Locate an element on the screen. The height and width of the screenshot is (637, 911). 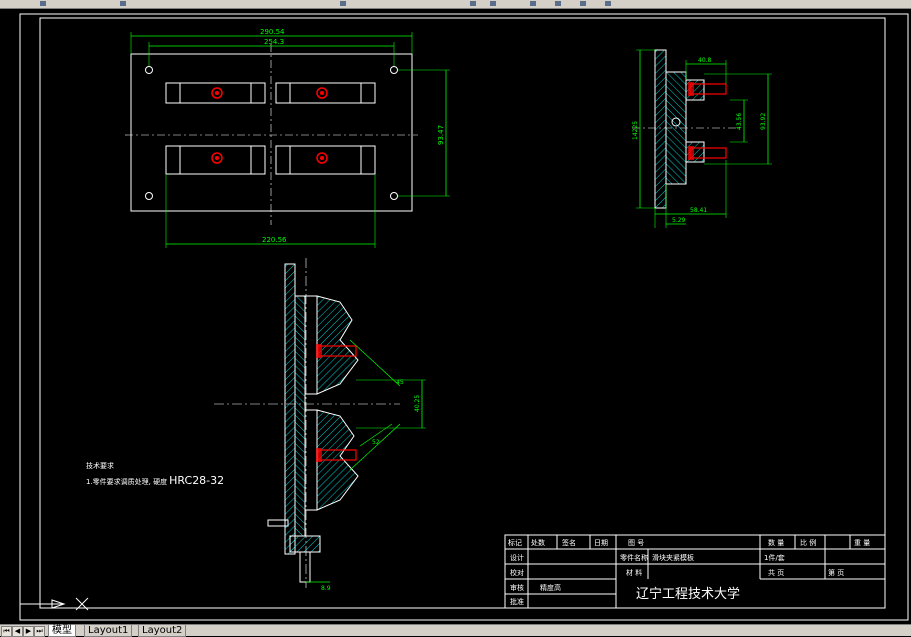
top-view is located at coordinates (287, 140).